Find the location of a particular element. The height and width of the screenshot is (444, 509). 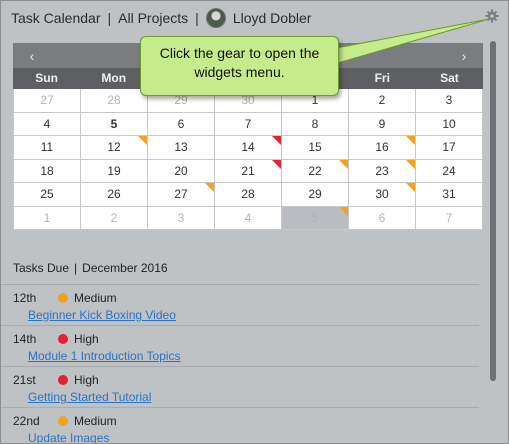

user-name: Lloyd Dobler is located at coordinates (272, 18).